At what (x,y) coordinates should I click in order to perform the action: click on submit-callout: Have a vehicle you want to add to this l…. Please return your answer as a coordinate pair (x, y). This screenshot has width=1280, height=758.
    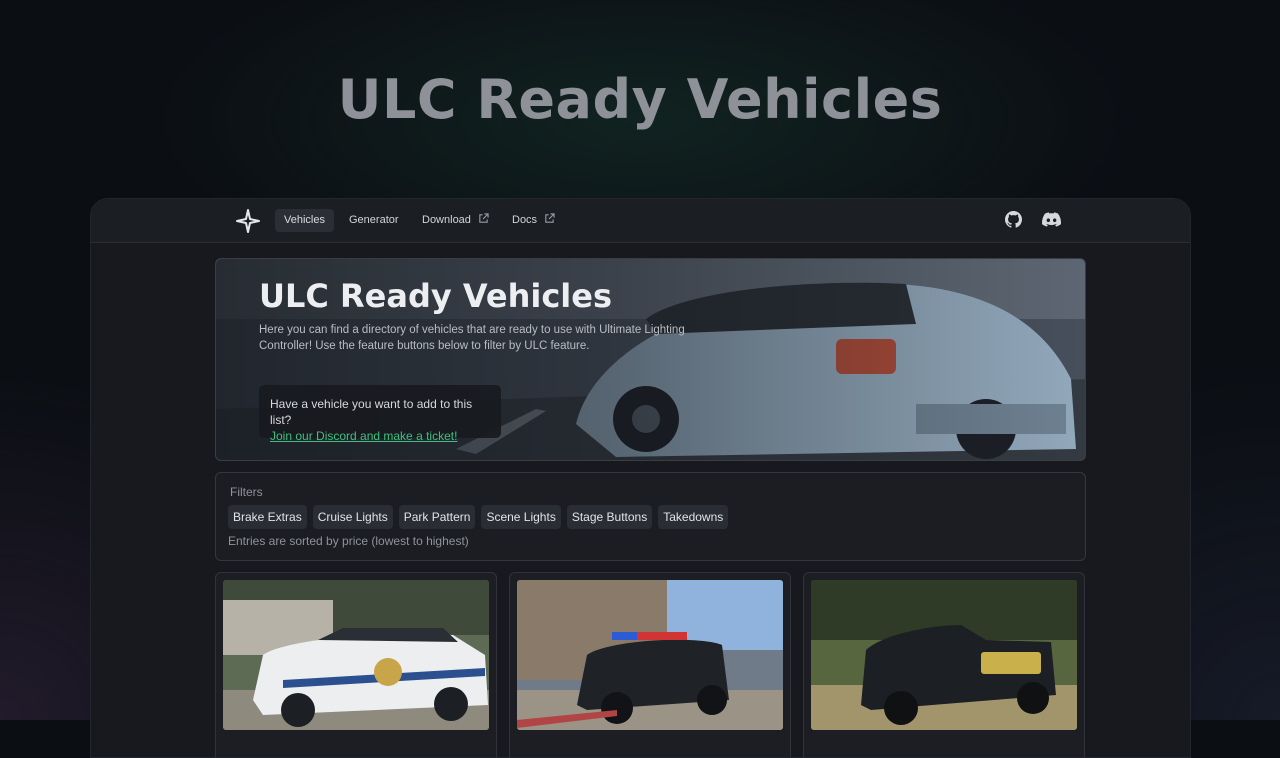
    Looking at the image, I should click on (380, 414).